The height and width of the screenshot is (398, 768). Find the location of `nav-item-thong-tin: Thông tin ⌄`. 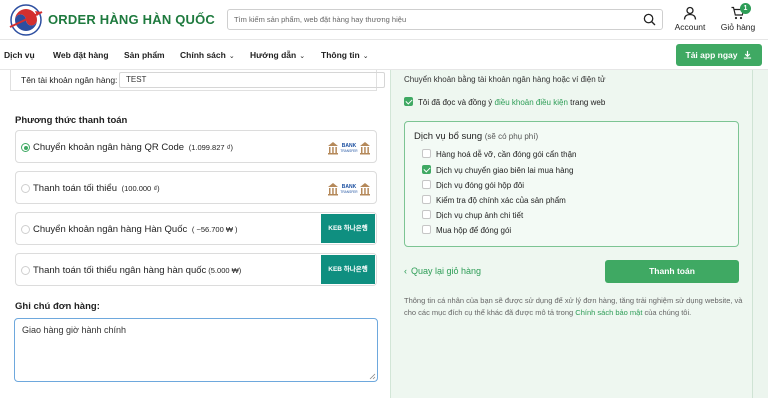

nav-item-thong-tin: Thông tin ⌄ is located at coordinates (345, 55).